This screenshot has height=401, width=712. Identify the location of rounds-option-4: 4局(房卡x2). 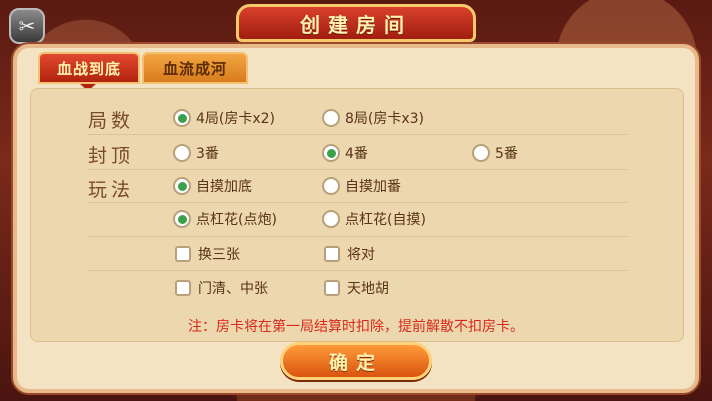
(224, 118).